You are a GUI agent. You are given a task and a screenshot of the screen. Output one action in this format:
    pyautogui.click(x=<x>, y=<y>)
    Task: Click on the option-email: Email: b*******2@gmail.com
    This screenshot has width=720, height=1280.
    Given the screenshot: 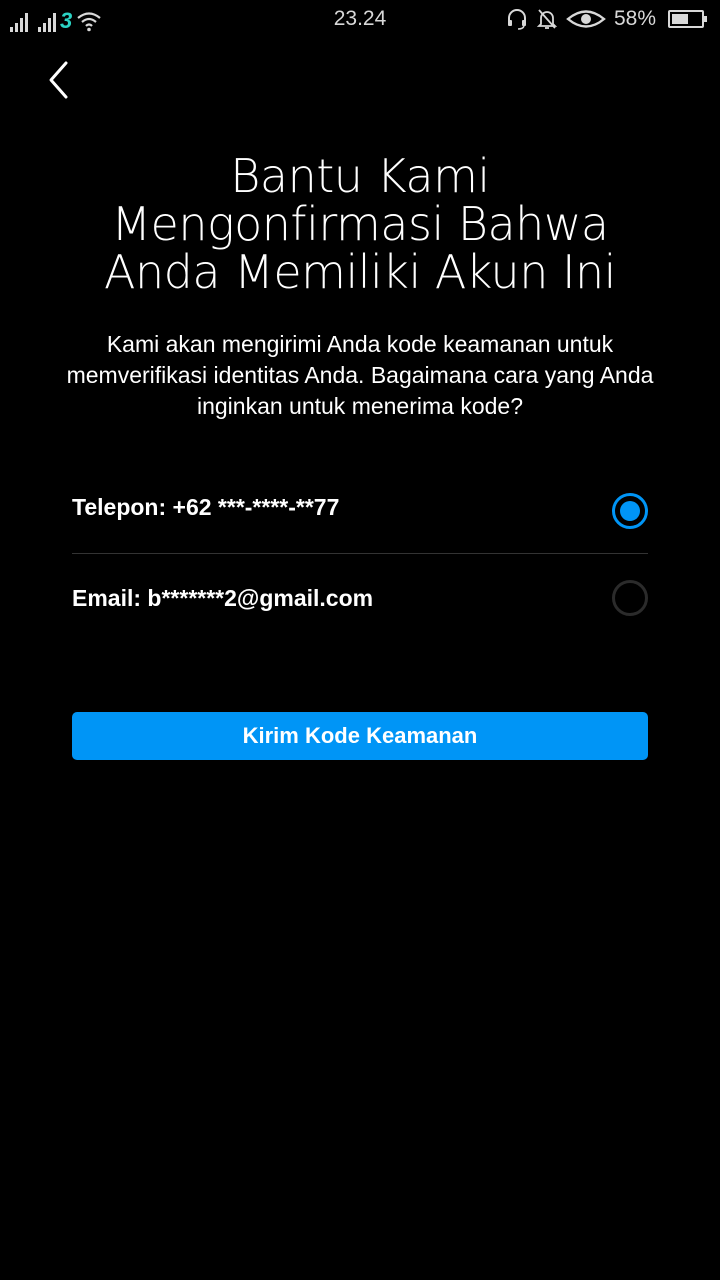 What is the action you would take?
    pyautogui.click(x=360, y=598)
    